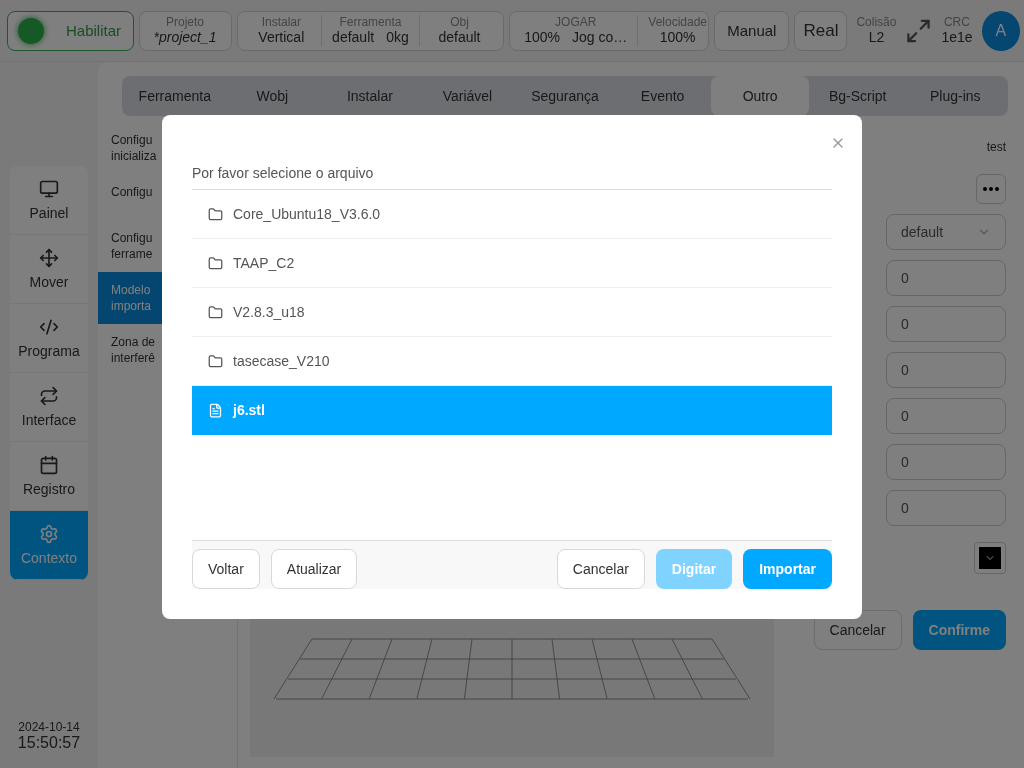  Describe the element at coordinates (49, 545) in the screenshot. I see `nav-item: Contexto` at that location.